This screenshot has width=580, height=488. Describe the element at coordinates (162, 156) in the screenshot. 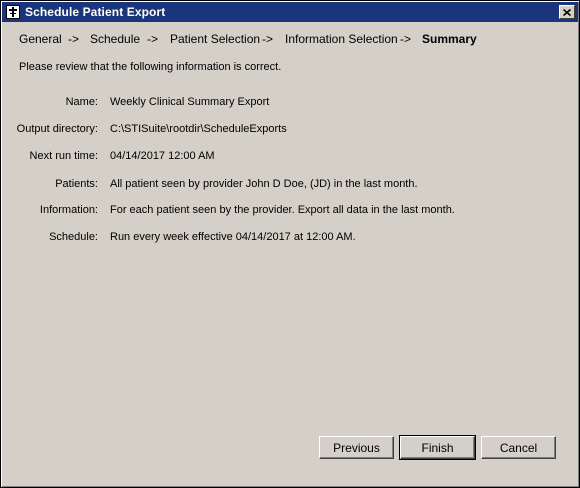

I see `next-run-time-value: 04/14/2017 12:00 AM` at that location.